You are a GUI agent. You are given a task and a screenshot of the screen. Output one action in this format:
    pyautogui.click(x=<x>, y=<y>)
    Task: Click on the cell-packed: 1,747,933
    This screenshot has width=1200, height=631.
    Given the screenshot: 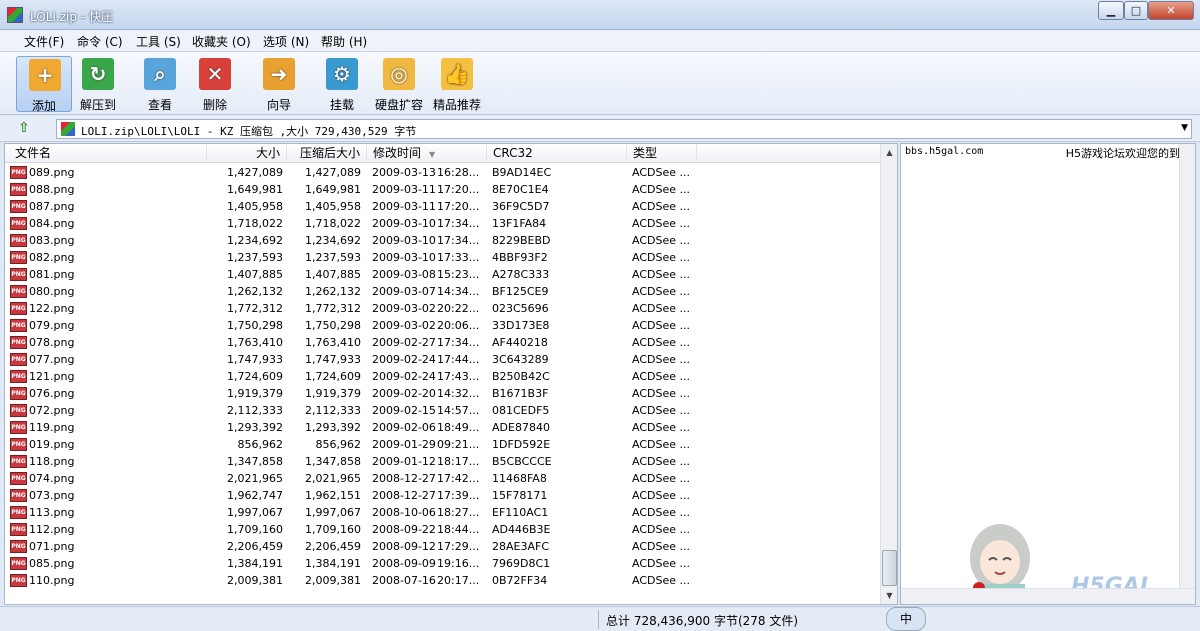 What is the action you would take?
    pyautogui.click(x=333, y=359)
    